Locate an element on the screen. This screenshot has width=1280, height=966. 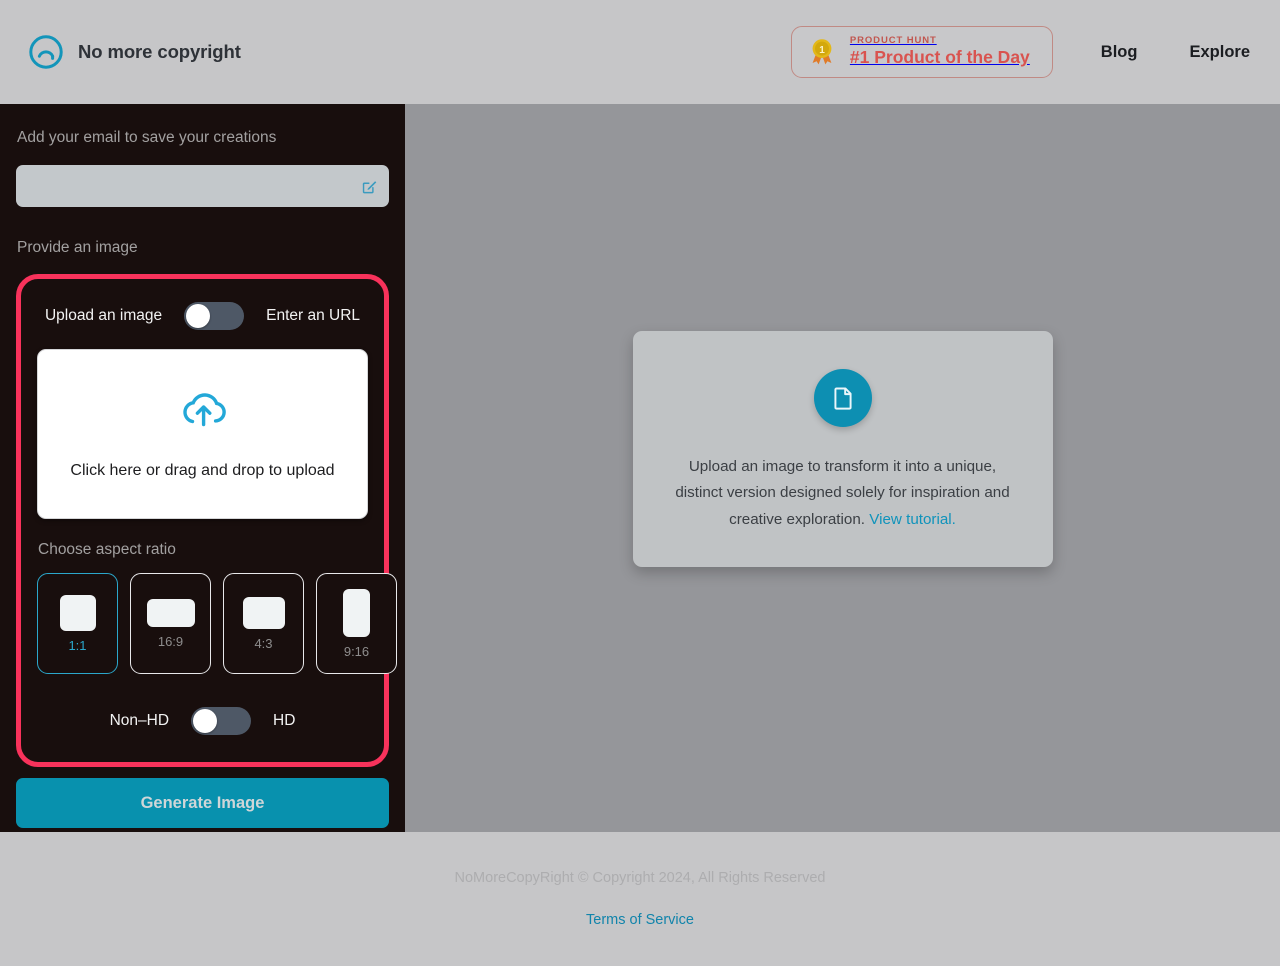
source-toggle-switch is located at coordinates (214, 316).